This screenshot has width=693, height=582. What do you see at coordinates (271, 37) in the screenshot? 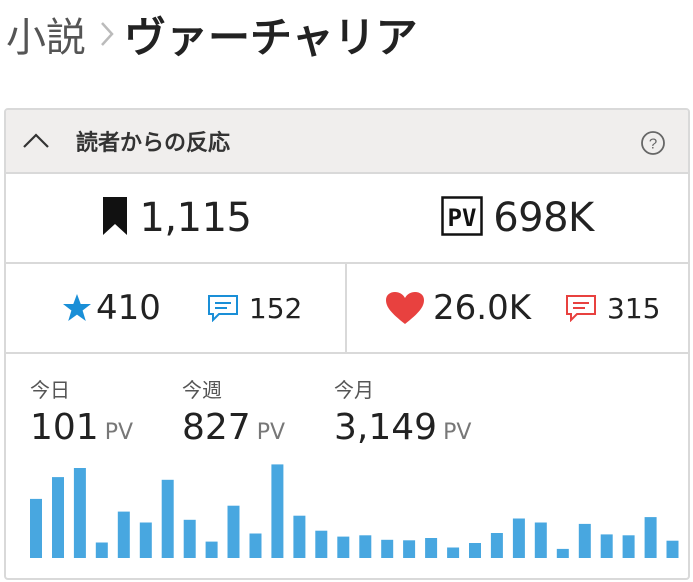
I see `page-title: ヴァーチャリア` at bounding box center [271, 37].